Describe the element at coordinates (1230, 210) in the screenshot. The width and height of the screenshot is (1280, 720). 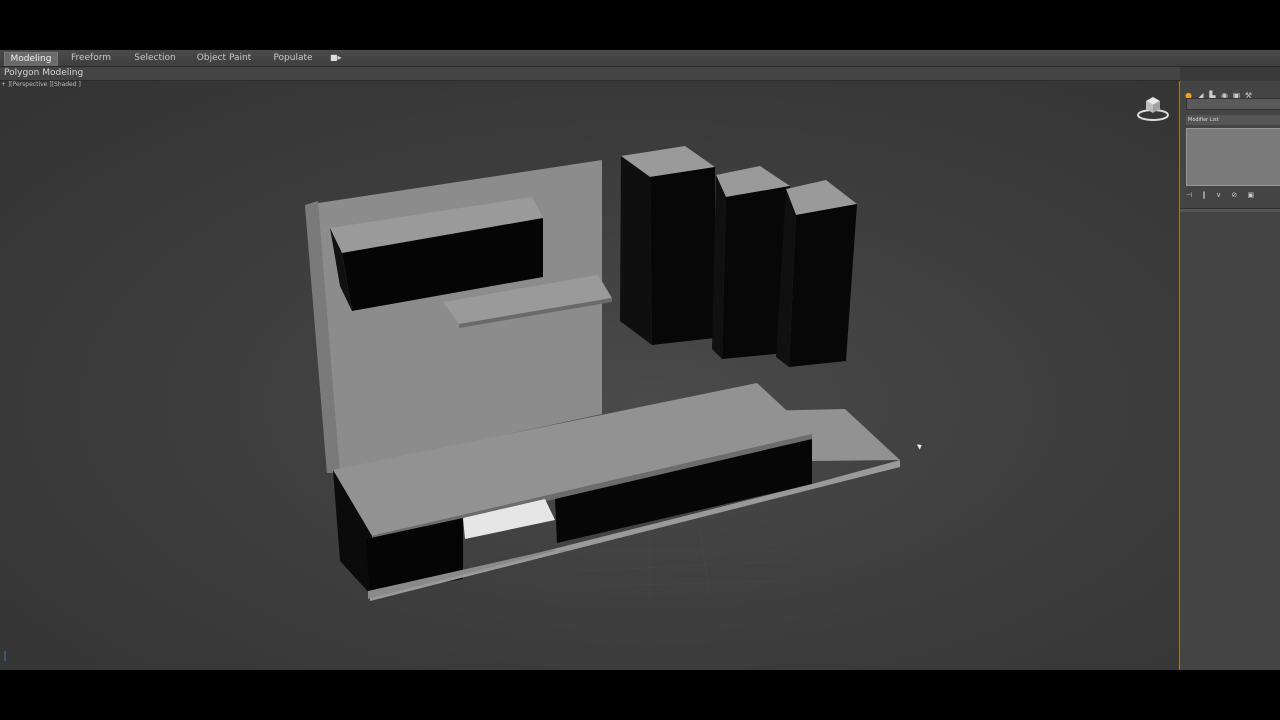
I see `panel-divider` at that location.